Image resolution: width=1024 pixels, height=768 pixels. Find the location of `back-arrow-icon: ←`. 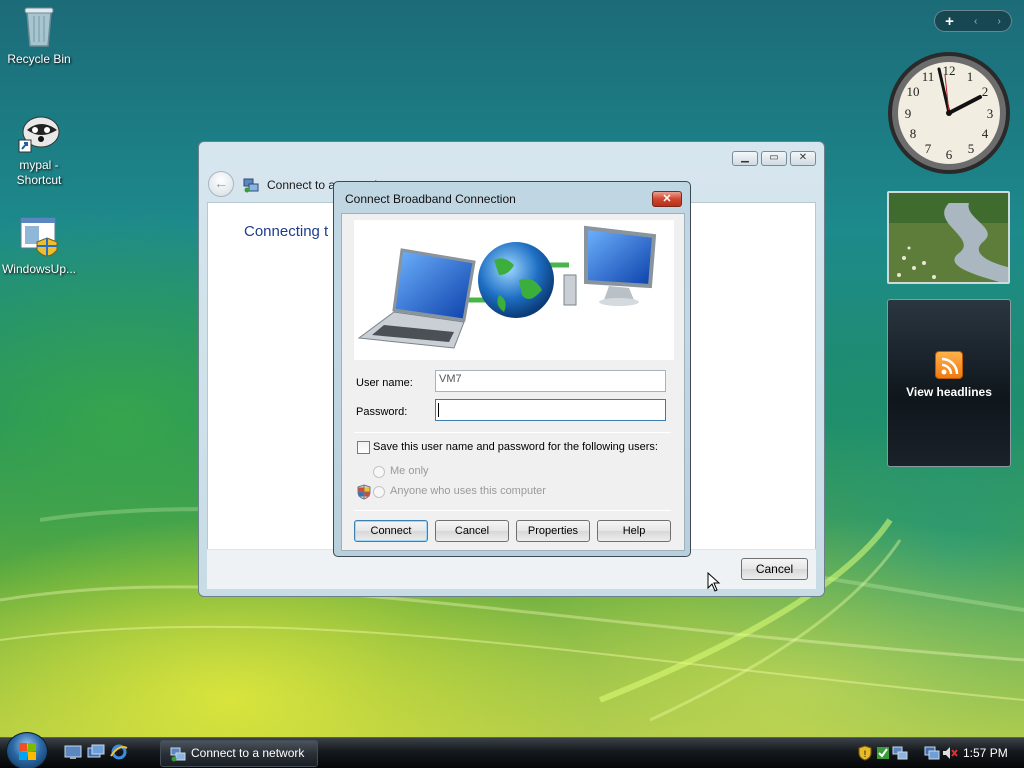

back-arrow-icon: ← is located at coordinates (221, 183).